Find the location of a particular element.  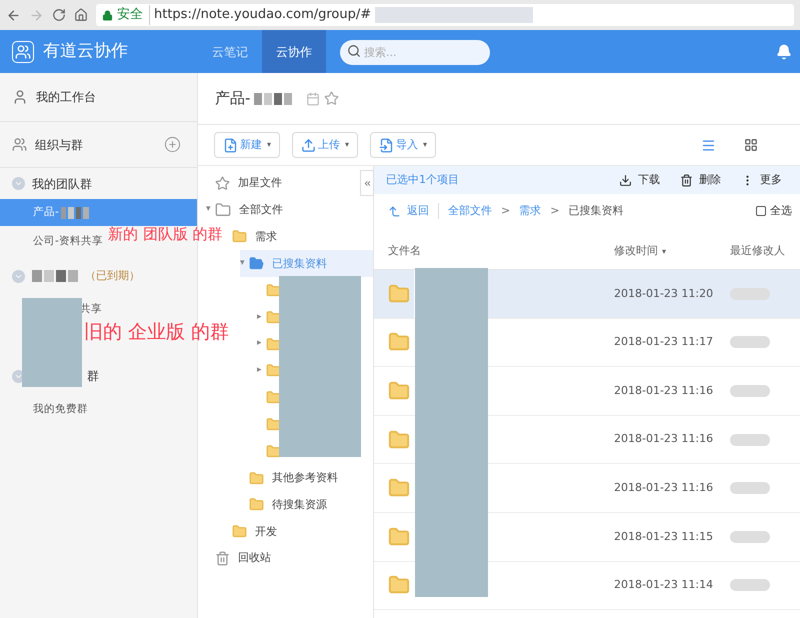

back-icon is located at coordinates (13, 15).